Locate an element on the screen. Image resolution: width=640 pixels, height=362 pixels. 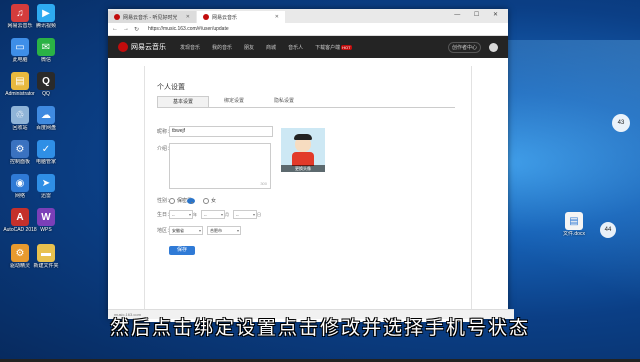
save-button: 保存 is located at coordinates (182, 250).